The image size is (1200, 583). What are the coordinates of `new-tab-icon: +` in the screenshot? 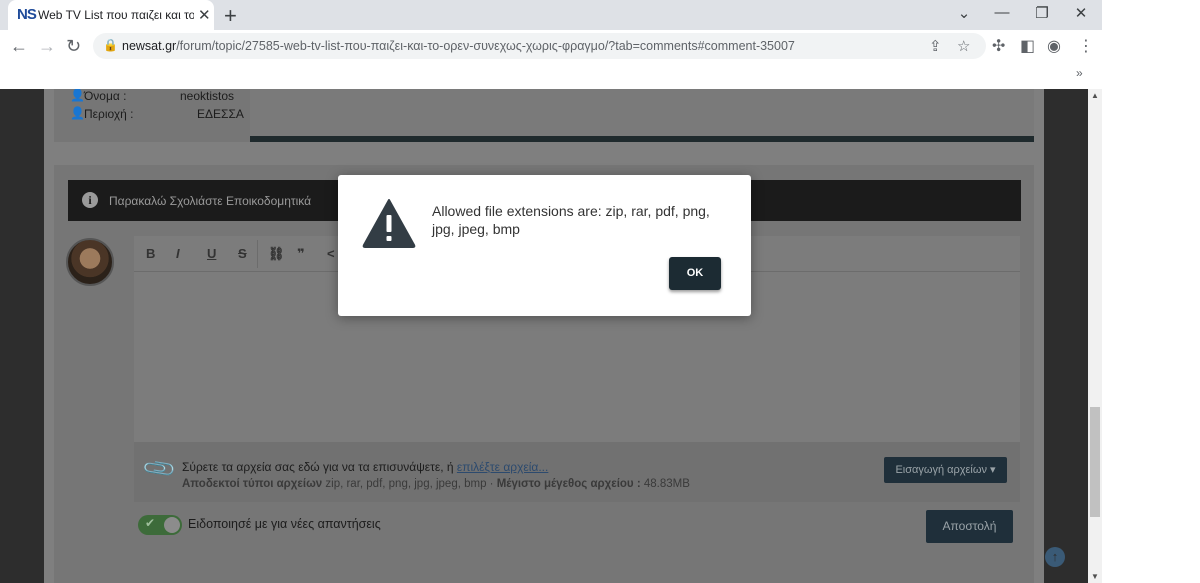 It's located at (230, 16).